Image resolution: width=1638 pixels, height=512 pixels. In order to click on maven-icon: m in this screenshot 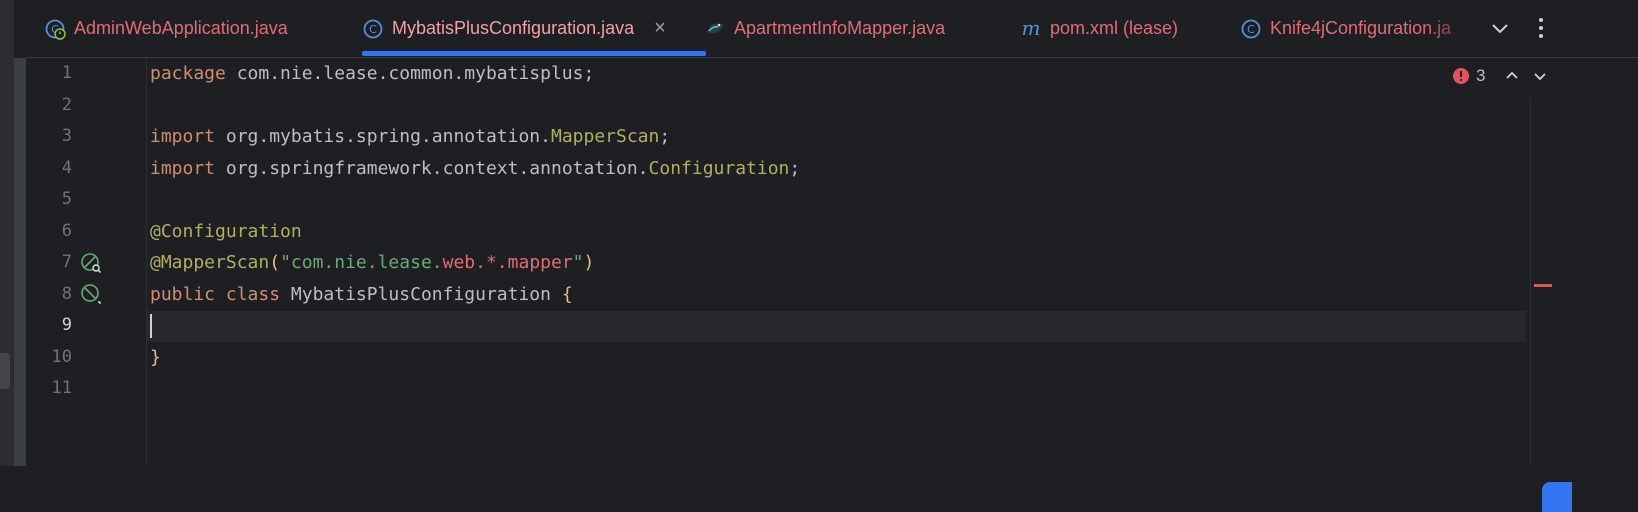, I will do `click(1031, 29)`.